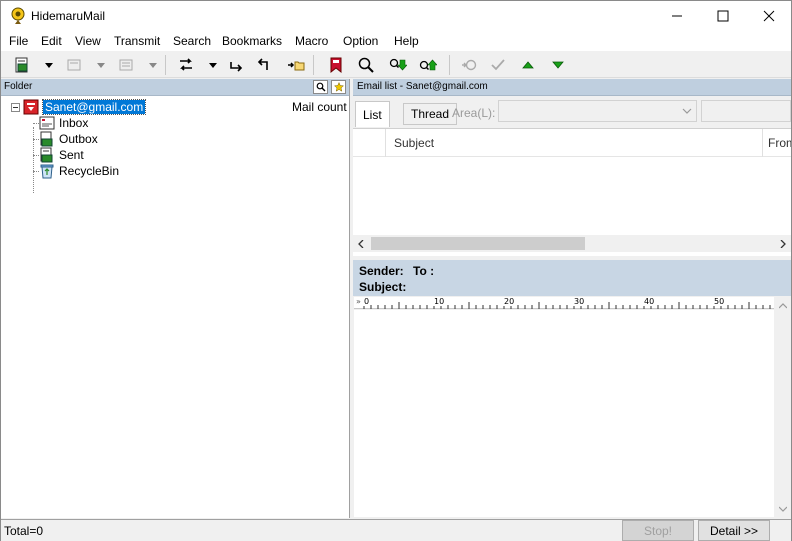 The width and height of the screenshot is (792, 541). What do you see at coordinates (367, 301) in the screenshot?
I see `ruler-mark: 0` at bounding box center [367, 301].